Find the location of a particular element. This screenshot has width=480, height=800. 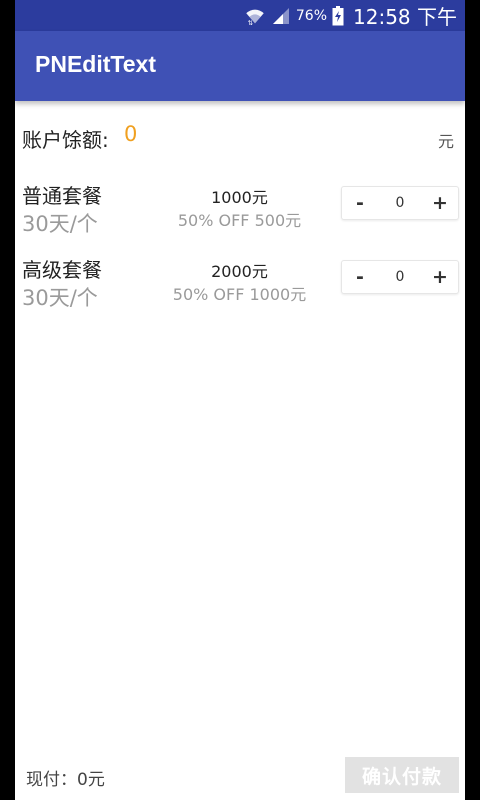

package-price: 2000元 is located at coordinates (239, 271).